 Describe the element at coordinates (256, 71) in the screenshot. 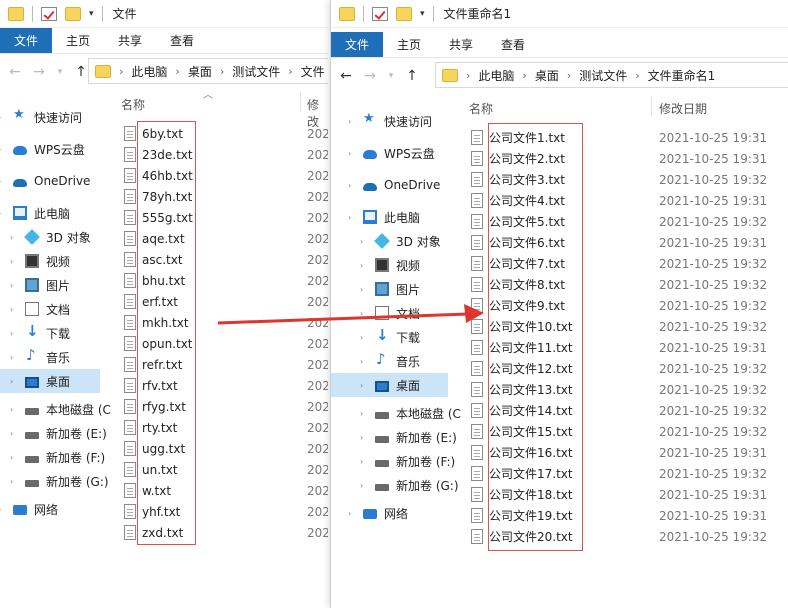

I see `breadcrumb-test-files: 测试文件` at that location.